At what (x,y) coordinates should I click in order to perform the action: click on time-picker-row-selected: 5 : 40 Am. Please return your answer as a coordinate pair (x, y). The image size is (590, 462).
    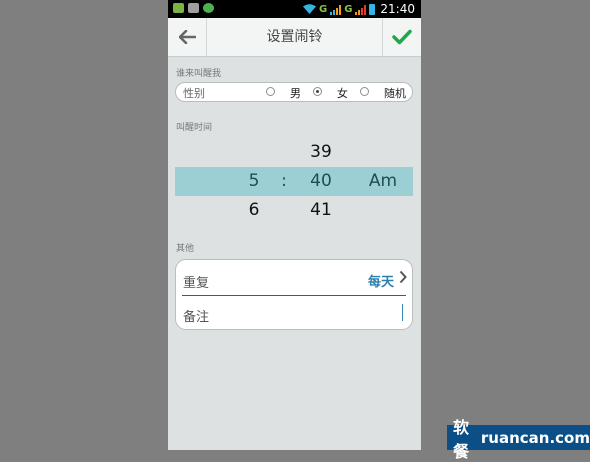
    Looking at the image, I should click on (294, 181).